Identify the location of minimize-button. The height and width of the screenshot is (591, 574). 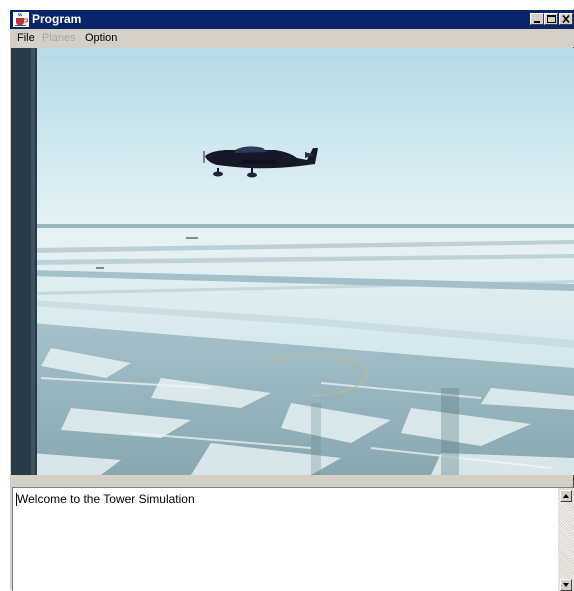
(537, 19).